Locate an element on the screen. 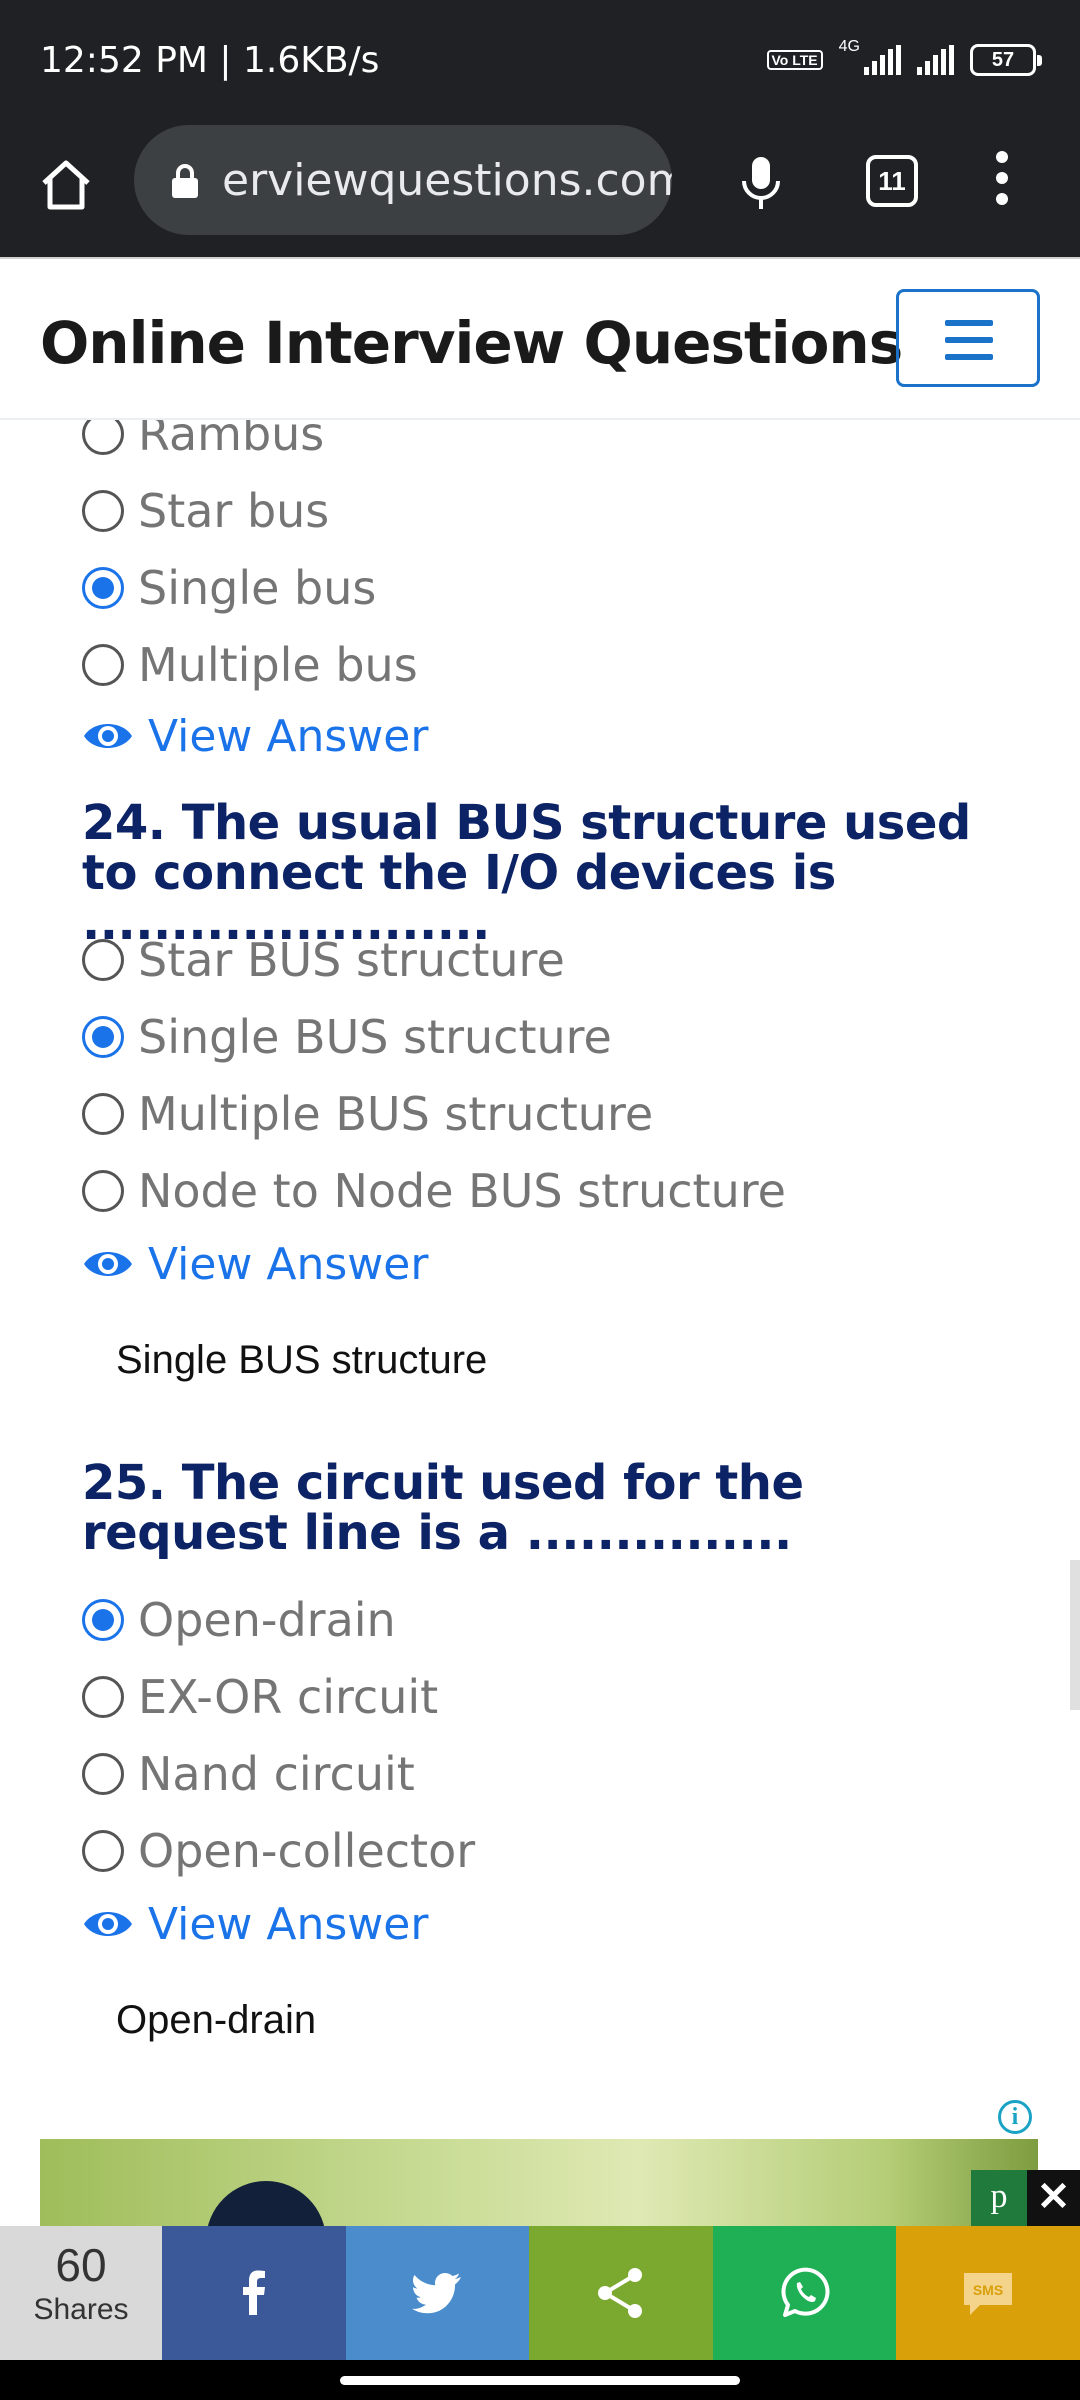  site-title: Online Interview Questions is located at coordinates (471, 343).